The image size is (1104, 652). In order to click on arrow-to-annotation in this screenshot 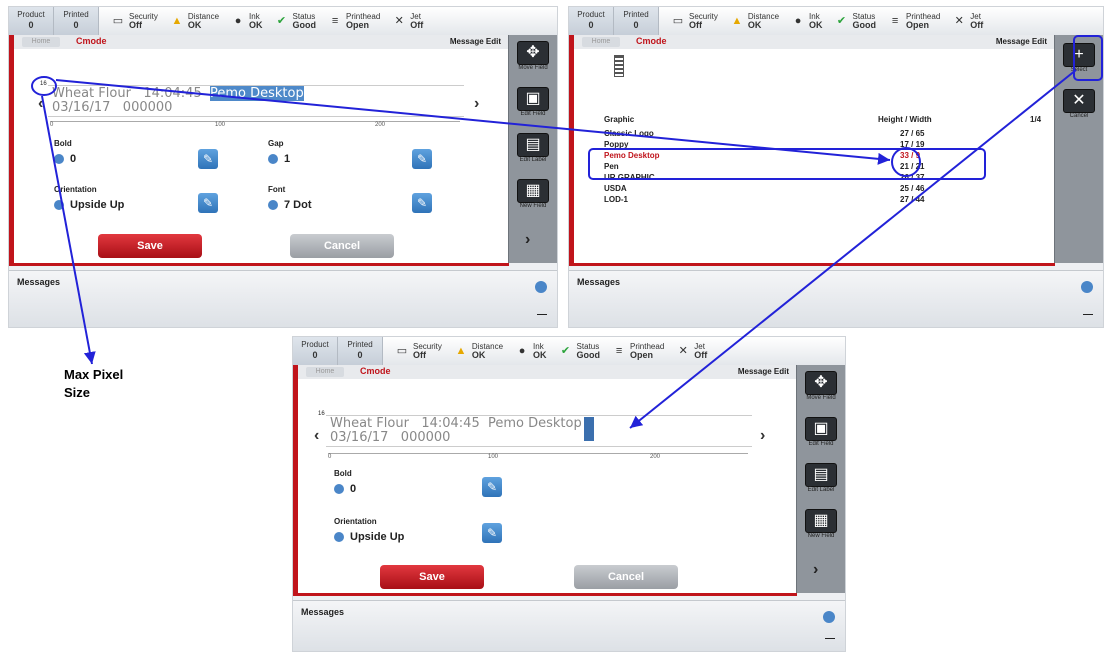, I will do `click(68, 230)`.